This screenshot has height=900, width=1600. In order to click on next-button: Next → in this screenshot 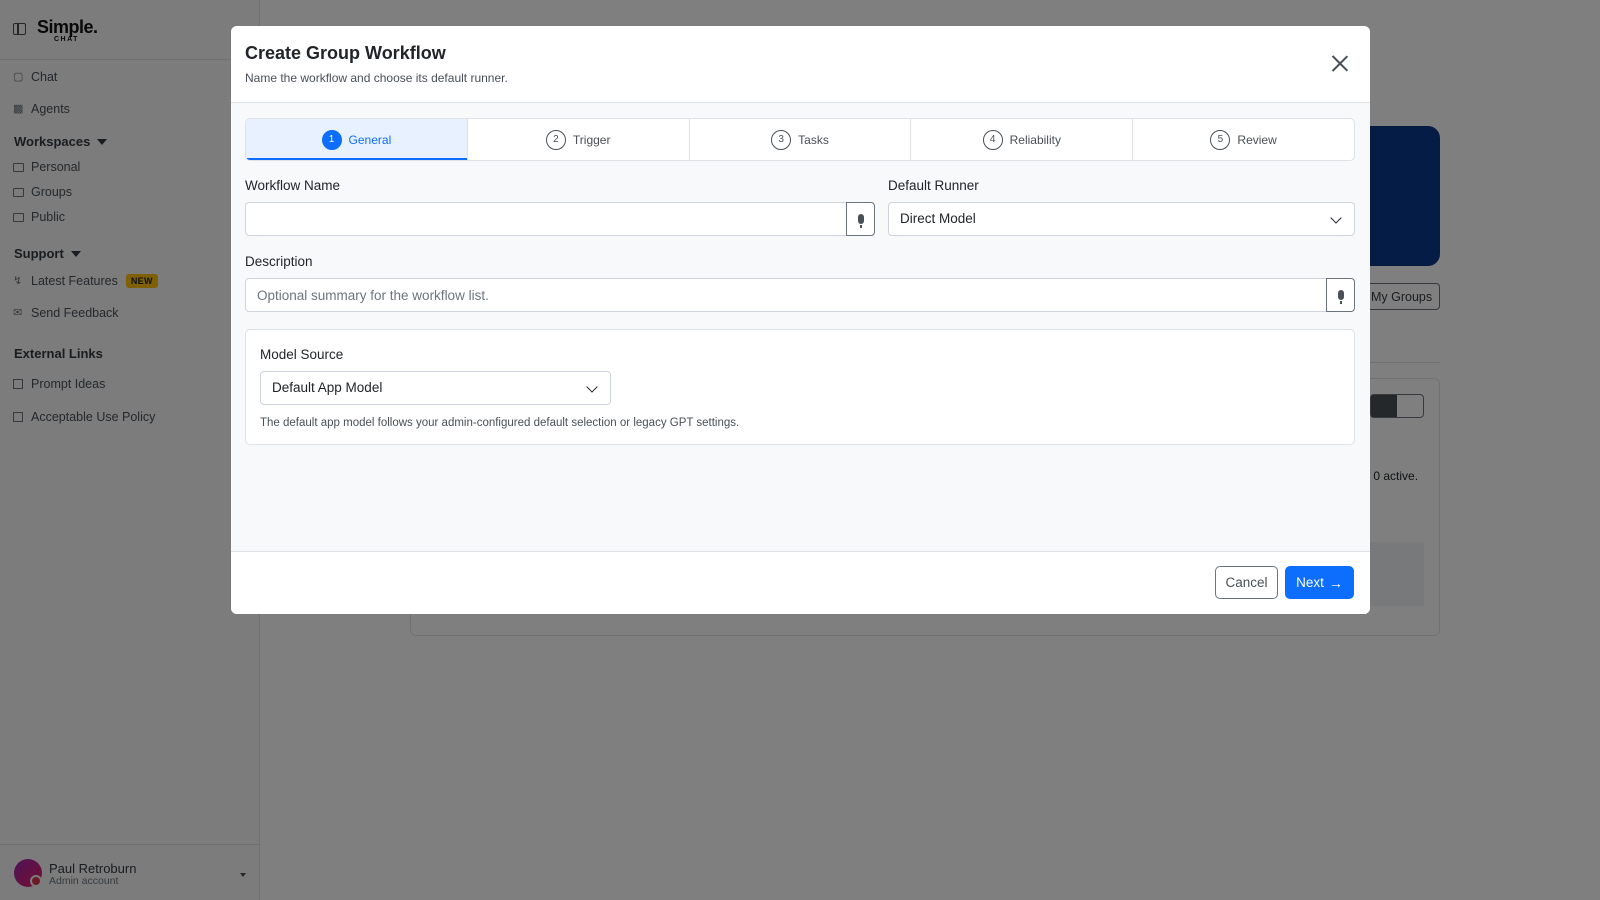, I will do `click(1319, 582)`.